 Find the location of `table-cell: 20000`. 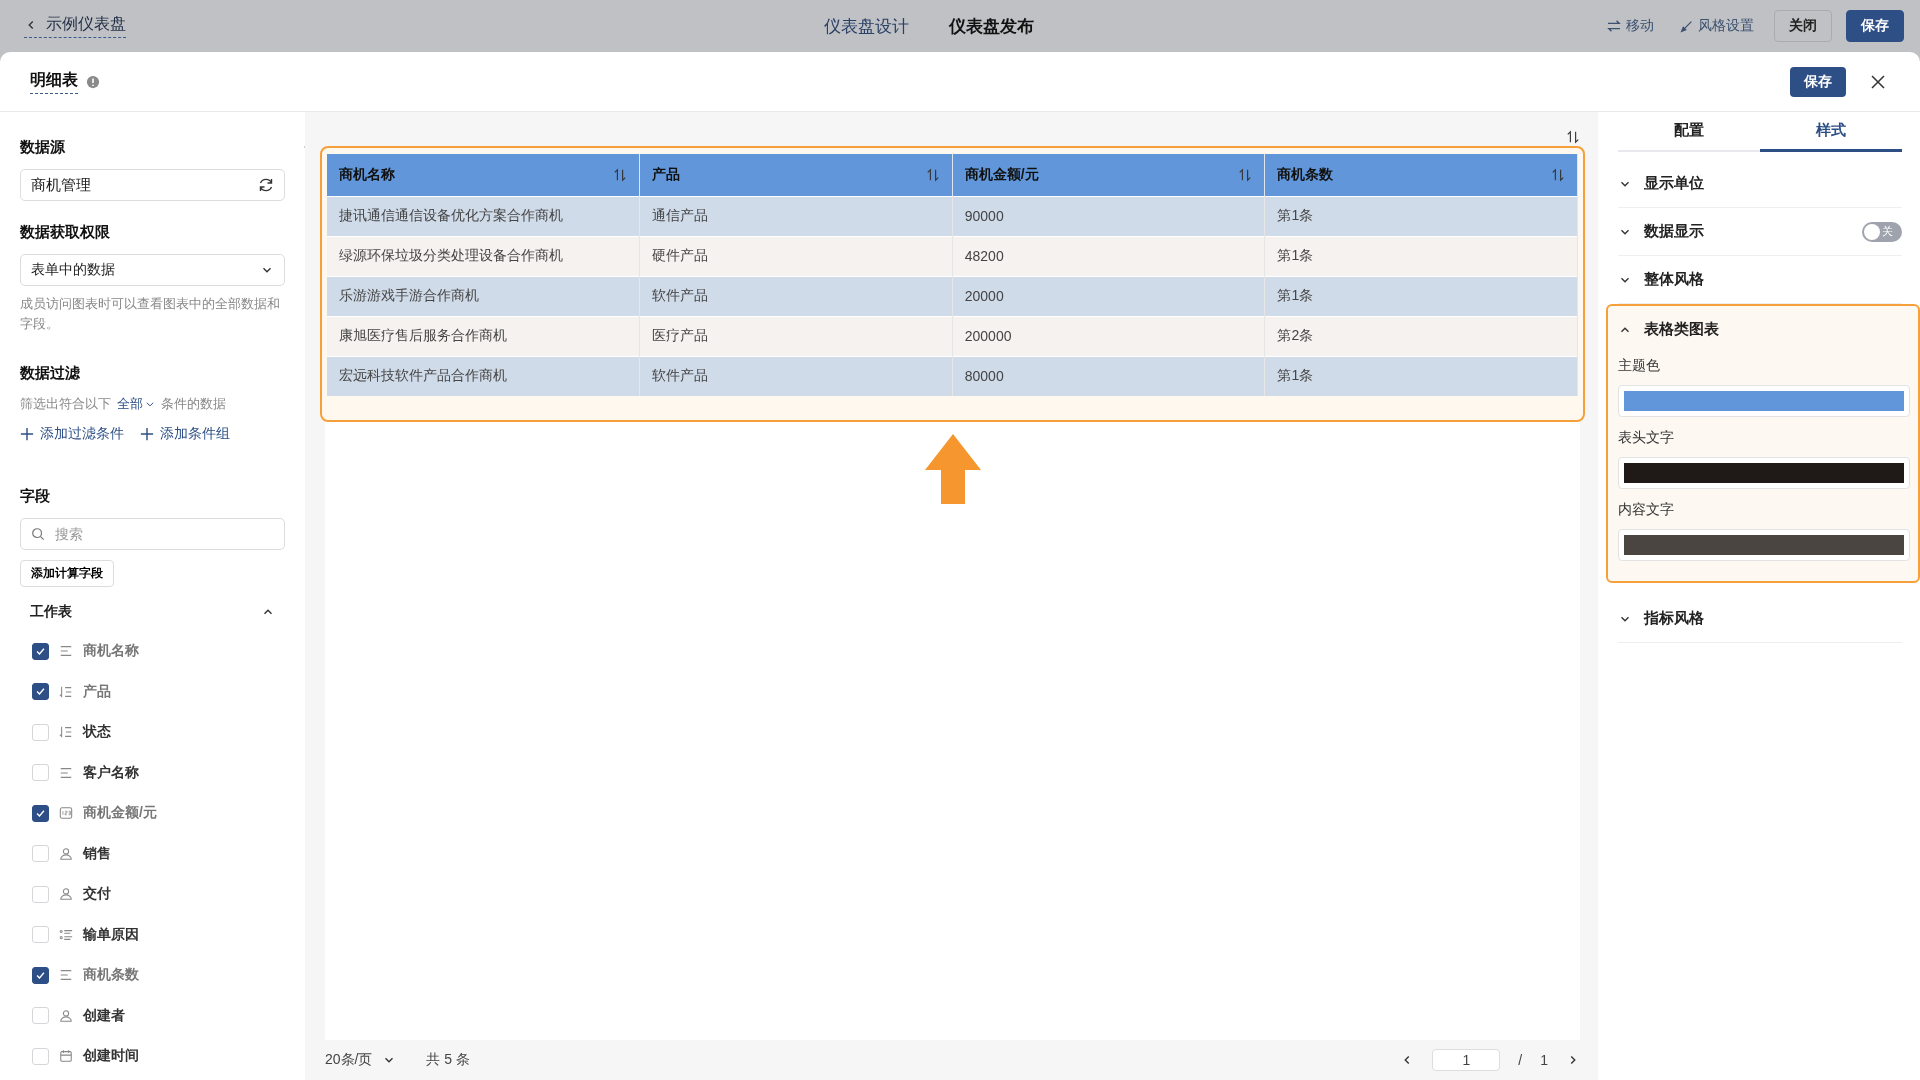

table-cell: 20000 is located at coordinates (984, 296).